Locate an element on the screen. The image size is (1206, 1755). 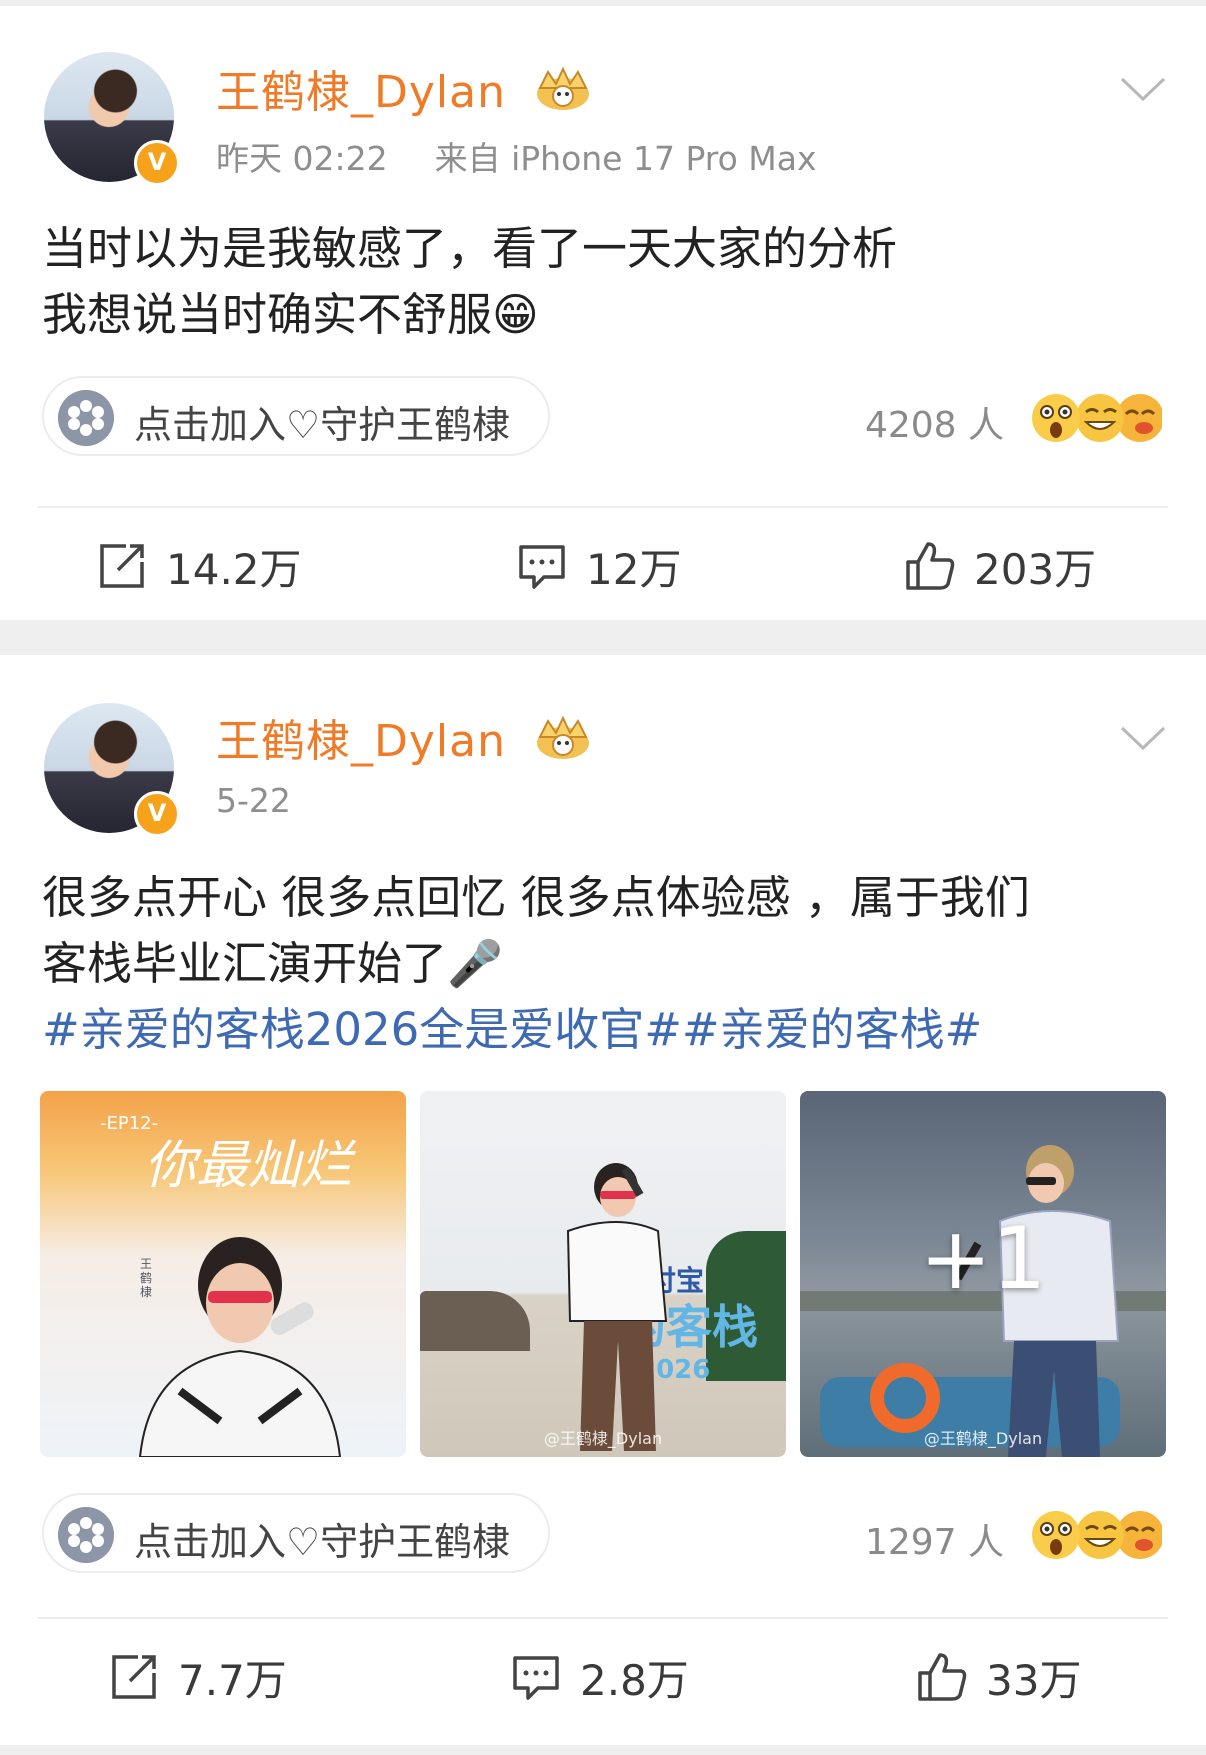
post-text-line: 我想说当时确实不舒服😁 is located at coordinates (290, 314).